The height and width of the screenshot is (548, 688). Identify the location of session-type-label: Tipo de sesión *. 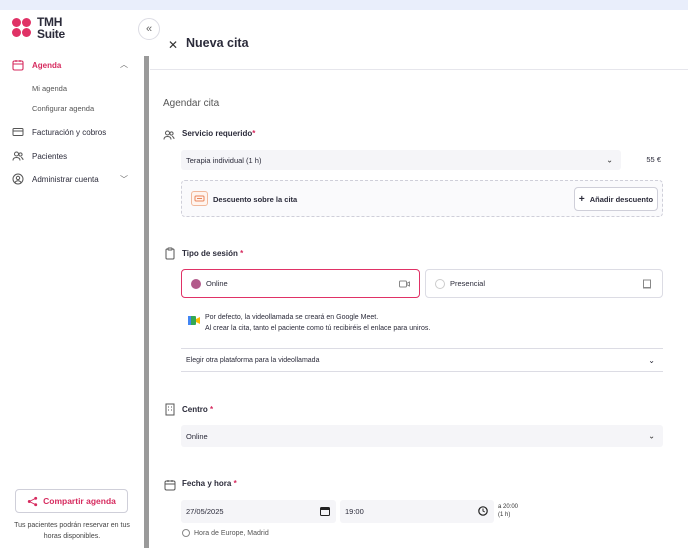
(213, 253).